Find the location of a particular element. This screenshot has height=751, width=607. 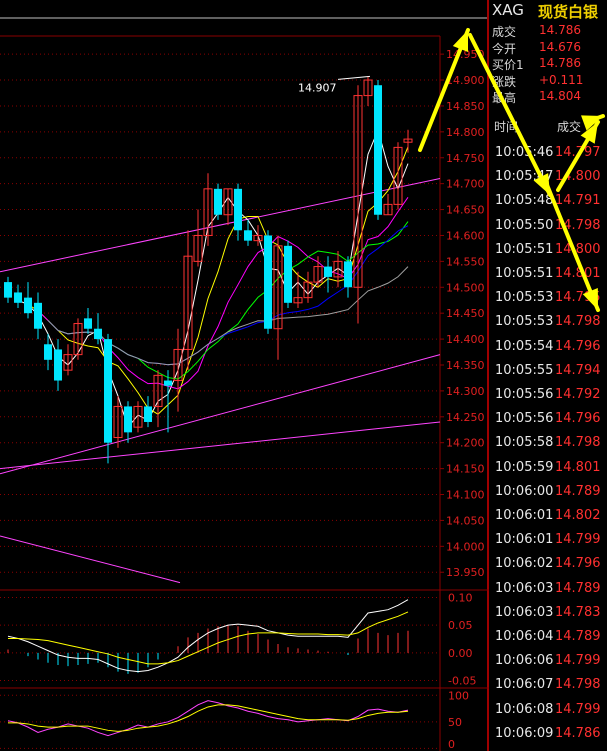

tick-time: 10:06:08 is located at coordinates (524, 709).